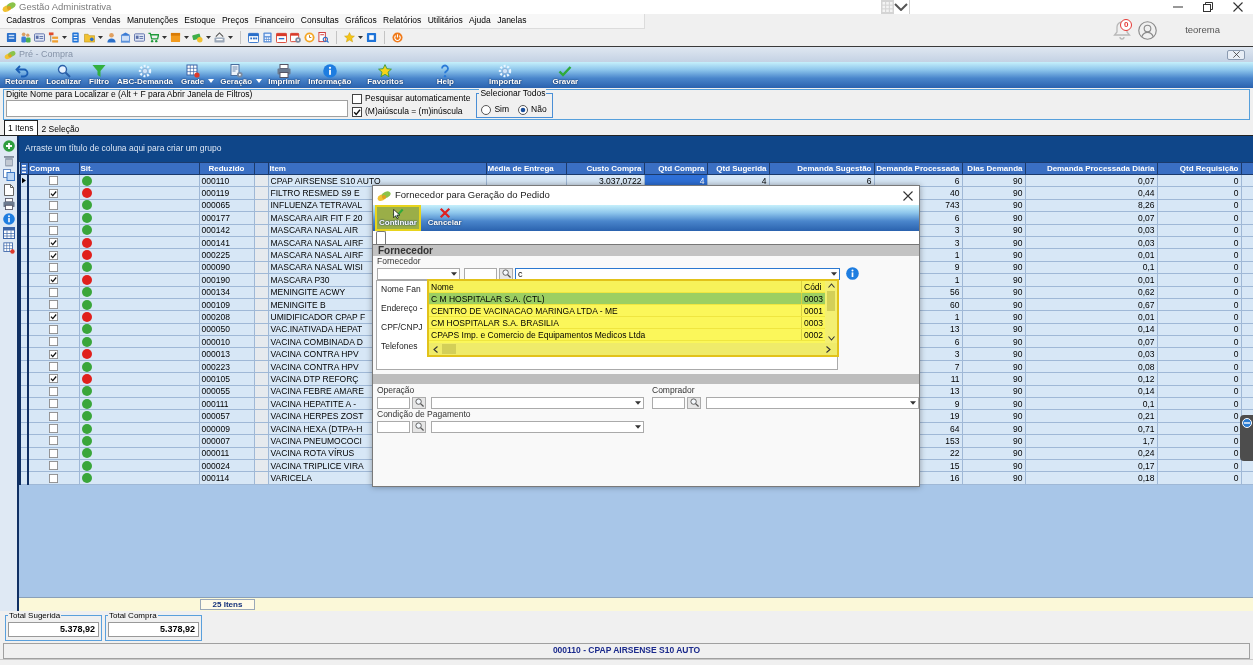  I want to click on id-card-icon, so click(39, 37).